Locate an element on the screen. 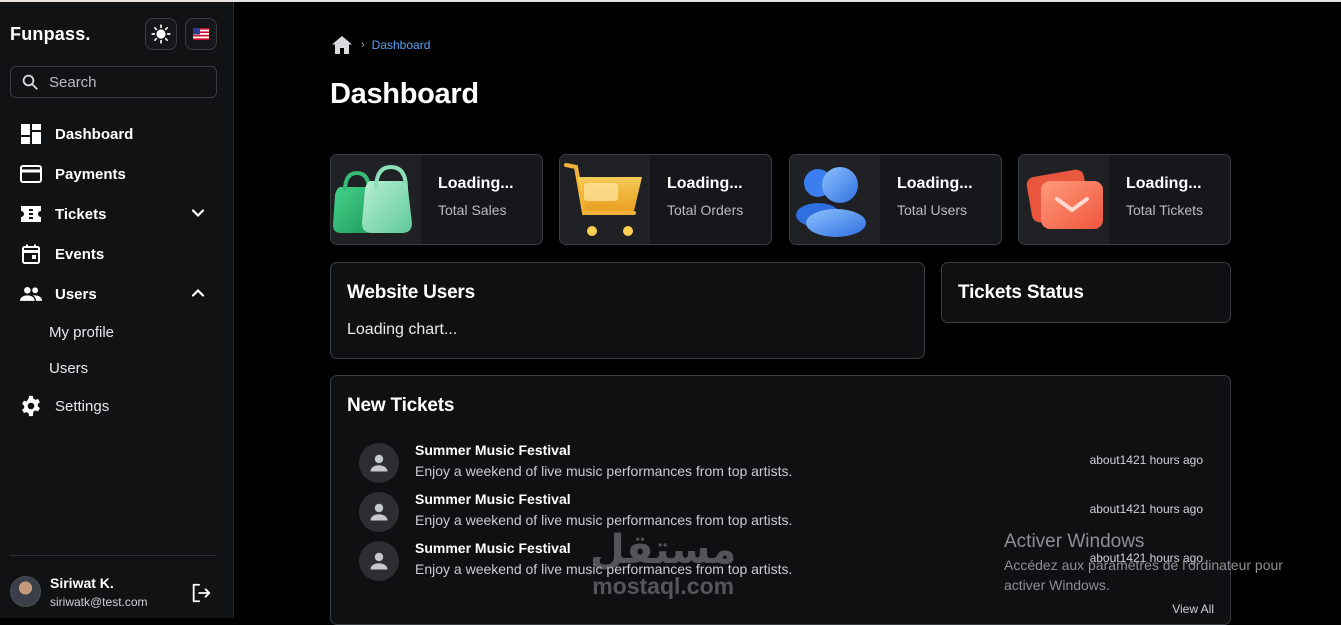 The height and width of the screenshot is (625, 1341). stat-label: Total Tickets is located at coordinates (1165, 210).